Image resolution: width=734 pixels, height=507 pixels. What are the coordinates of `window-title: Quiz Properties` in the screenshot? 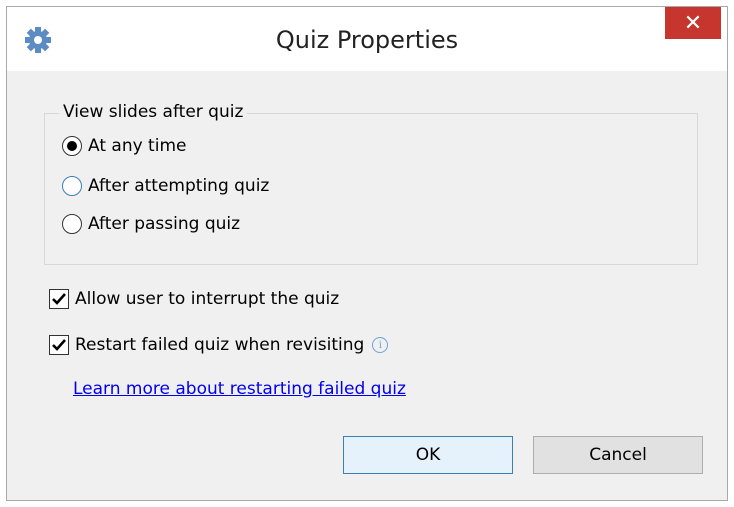 It's located at (367, 40).